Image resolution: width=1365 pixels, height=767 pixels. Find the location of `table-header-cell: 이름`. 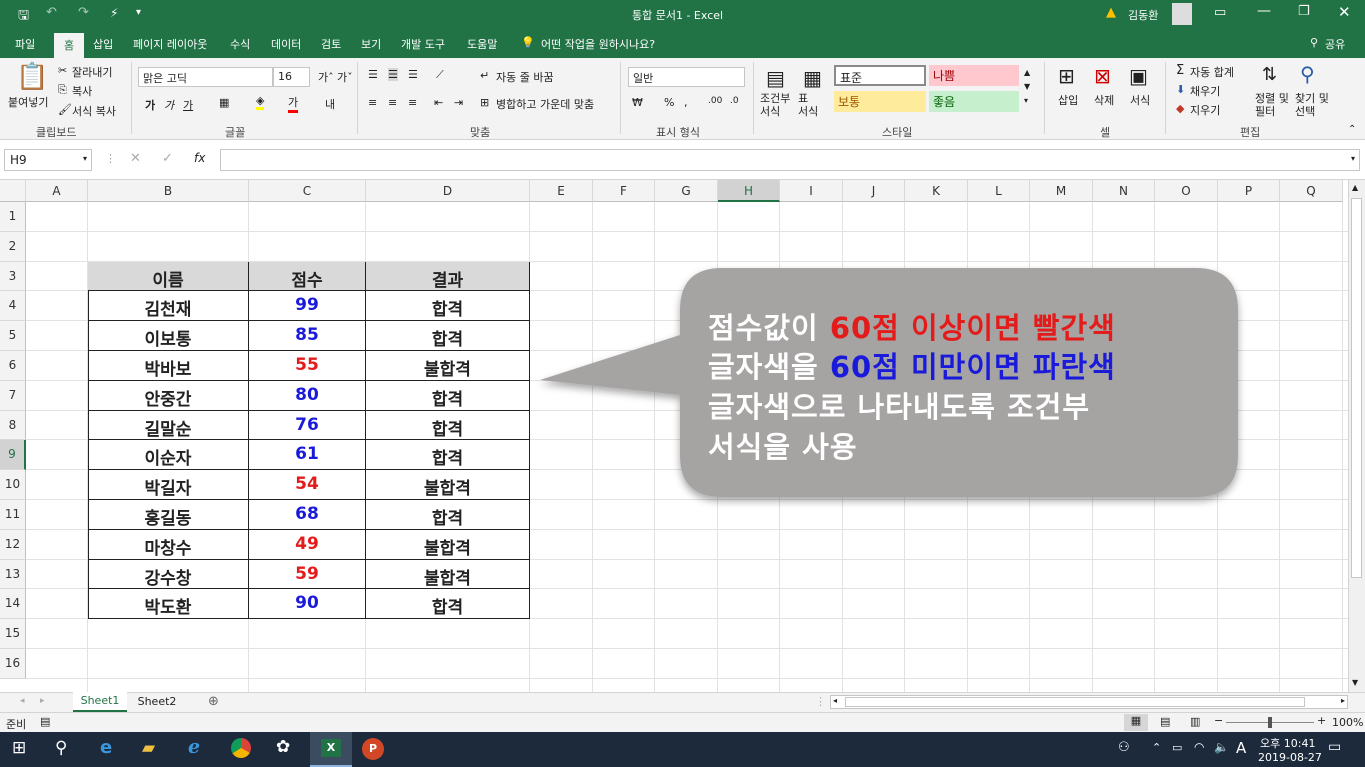

table-header-cell: 이름 is located at coordinates (168, 276).